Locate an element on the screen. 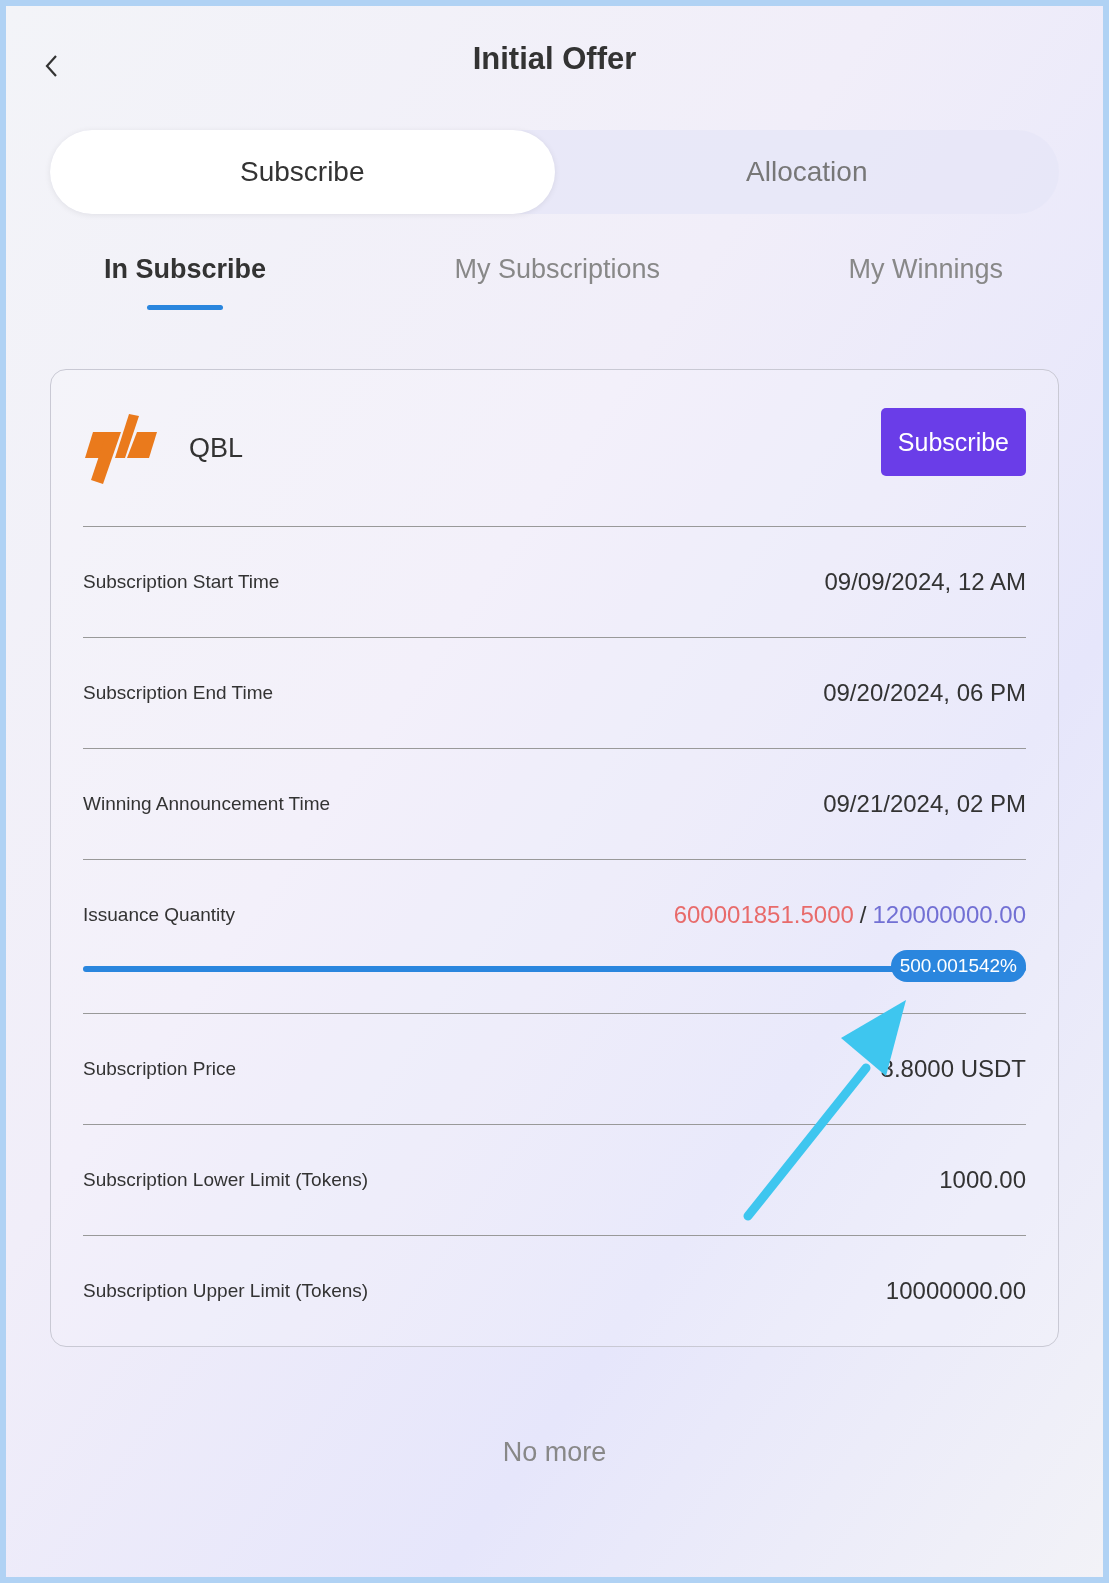 The height and width of the screenshot is (1583, 1109). token-name: QBL is located at coordinates (217, 448).